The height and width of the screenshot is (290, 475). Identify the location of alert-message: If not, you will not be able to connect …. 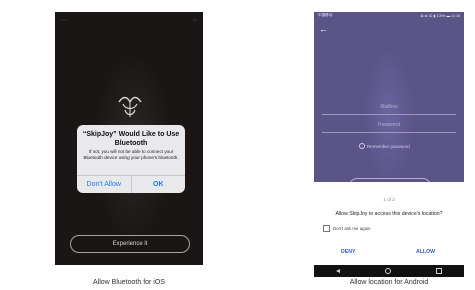
(131, 155).